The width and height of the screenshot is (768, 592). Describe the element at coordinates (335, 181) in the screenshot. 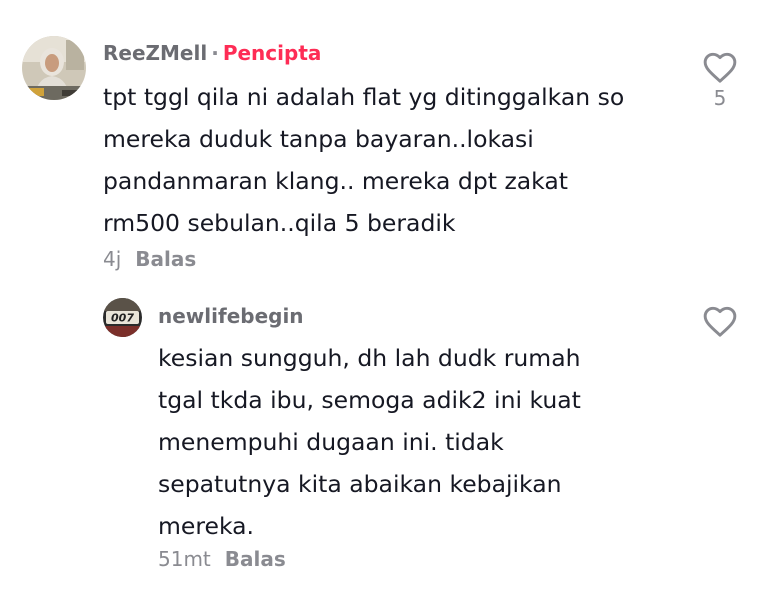

I see `comment-text-line: pandanmaran klang.. mereka dpt zakat` at that location.